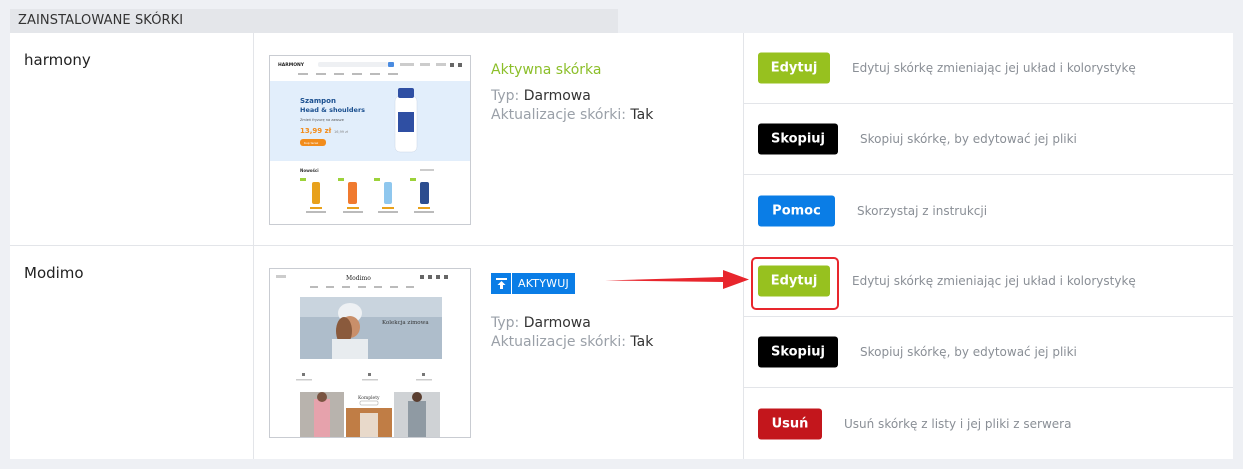  I want to click on arrow-icon, so click(677, 279).